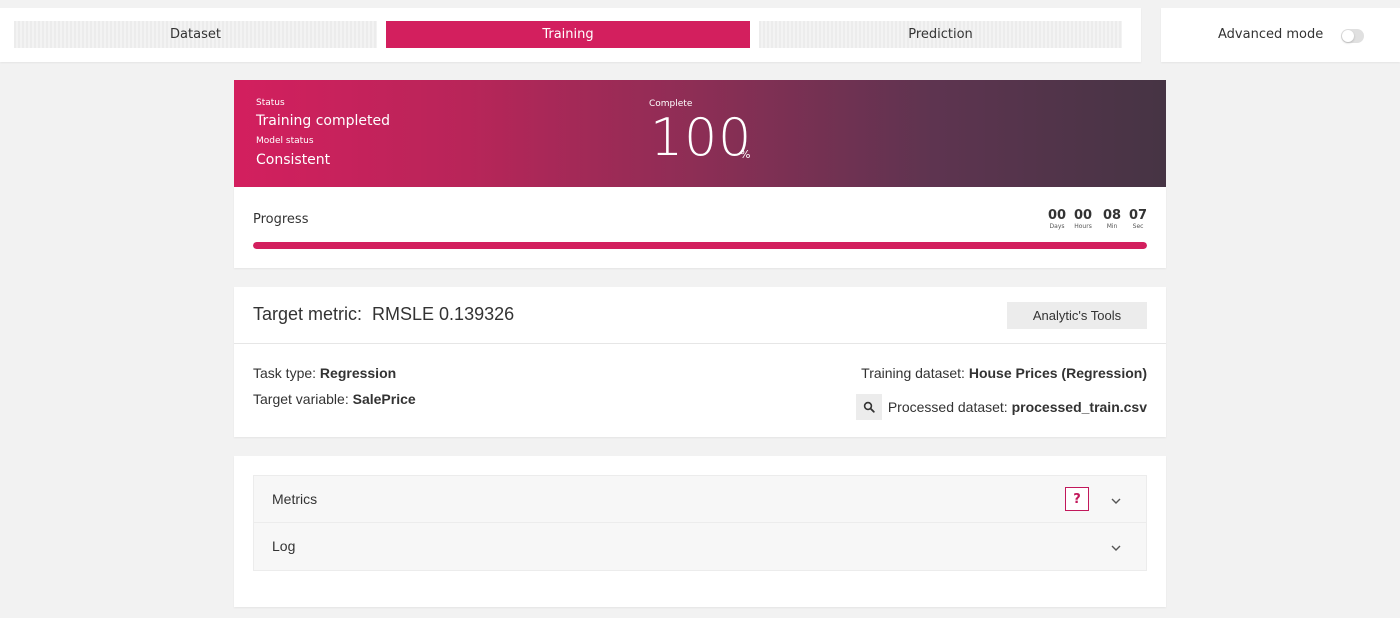 The height and width of the screenshot is (618, 1400). I want to click on advanced-mode-toggle, so click(1352, 36).